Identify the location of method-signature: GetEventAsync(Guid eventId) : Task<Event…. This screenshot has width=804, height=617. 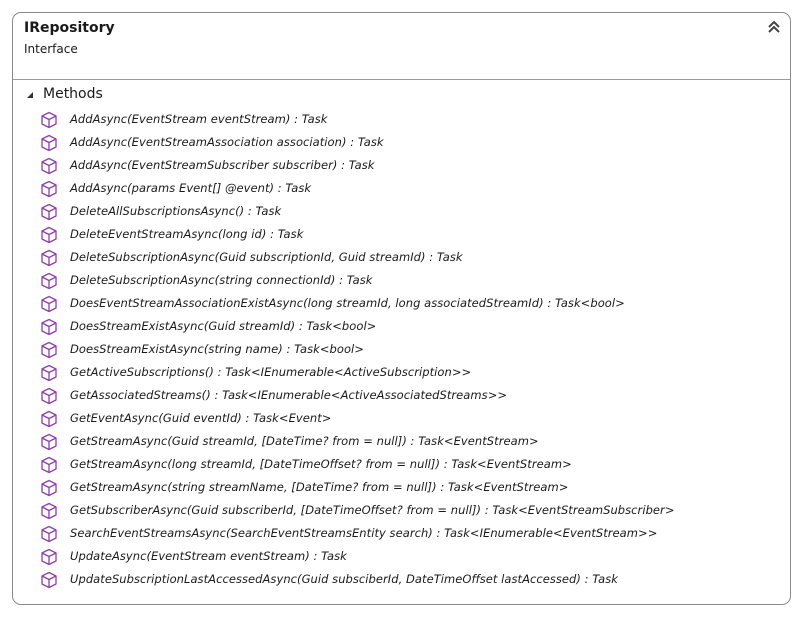
(201, 418).